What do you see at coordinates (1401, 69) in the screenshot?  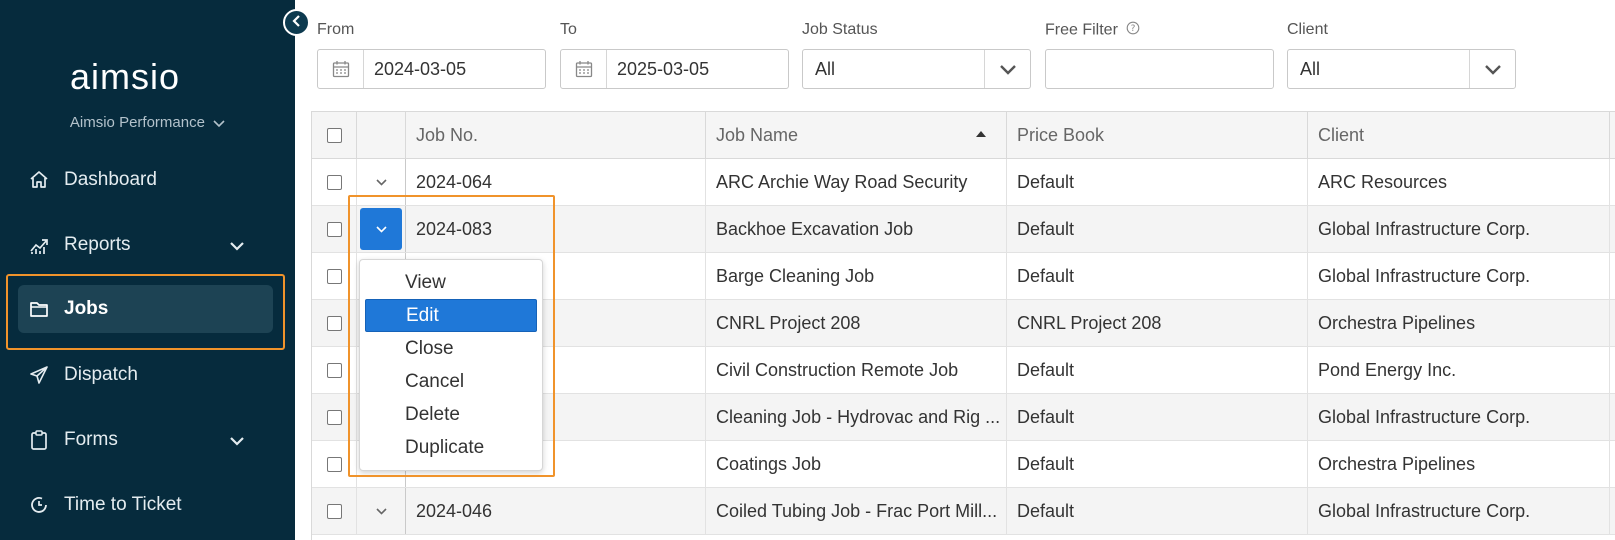 I see `client-select: All` at bounding box center [1401, 69].